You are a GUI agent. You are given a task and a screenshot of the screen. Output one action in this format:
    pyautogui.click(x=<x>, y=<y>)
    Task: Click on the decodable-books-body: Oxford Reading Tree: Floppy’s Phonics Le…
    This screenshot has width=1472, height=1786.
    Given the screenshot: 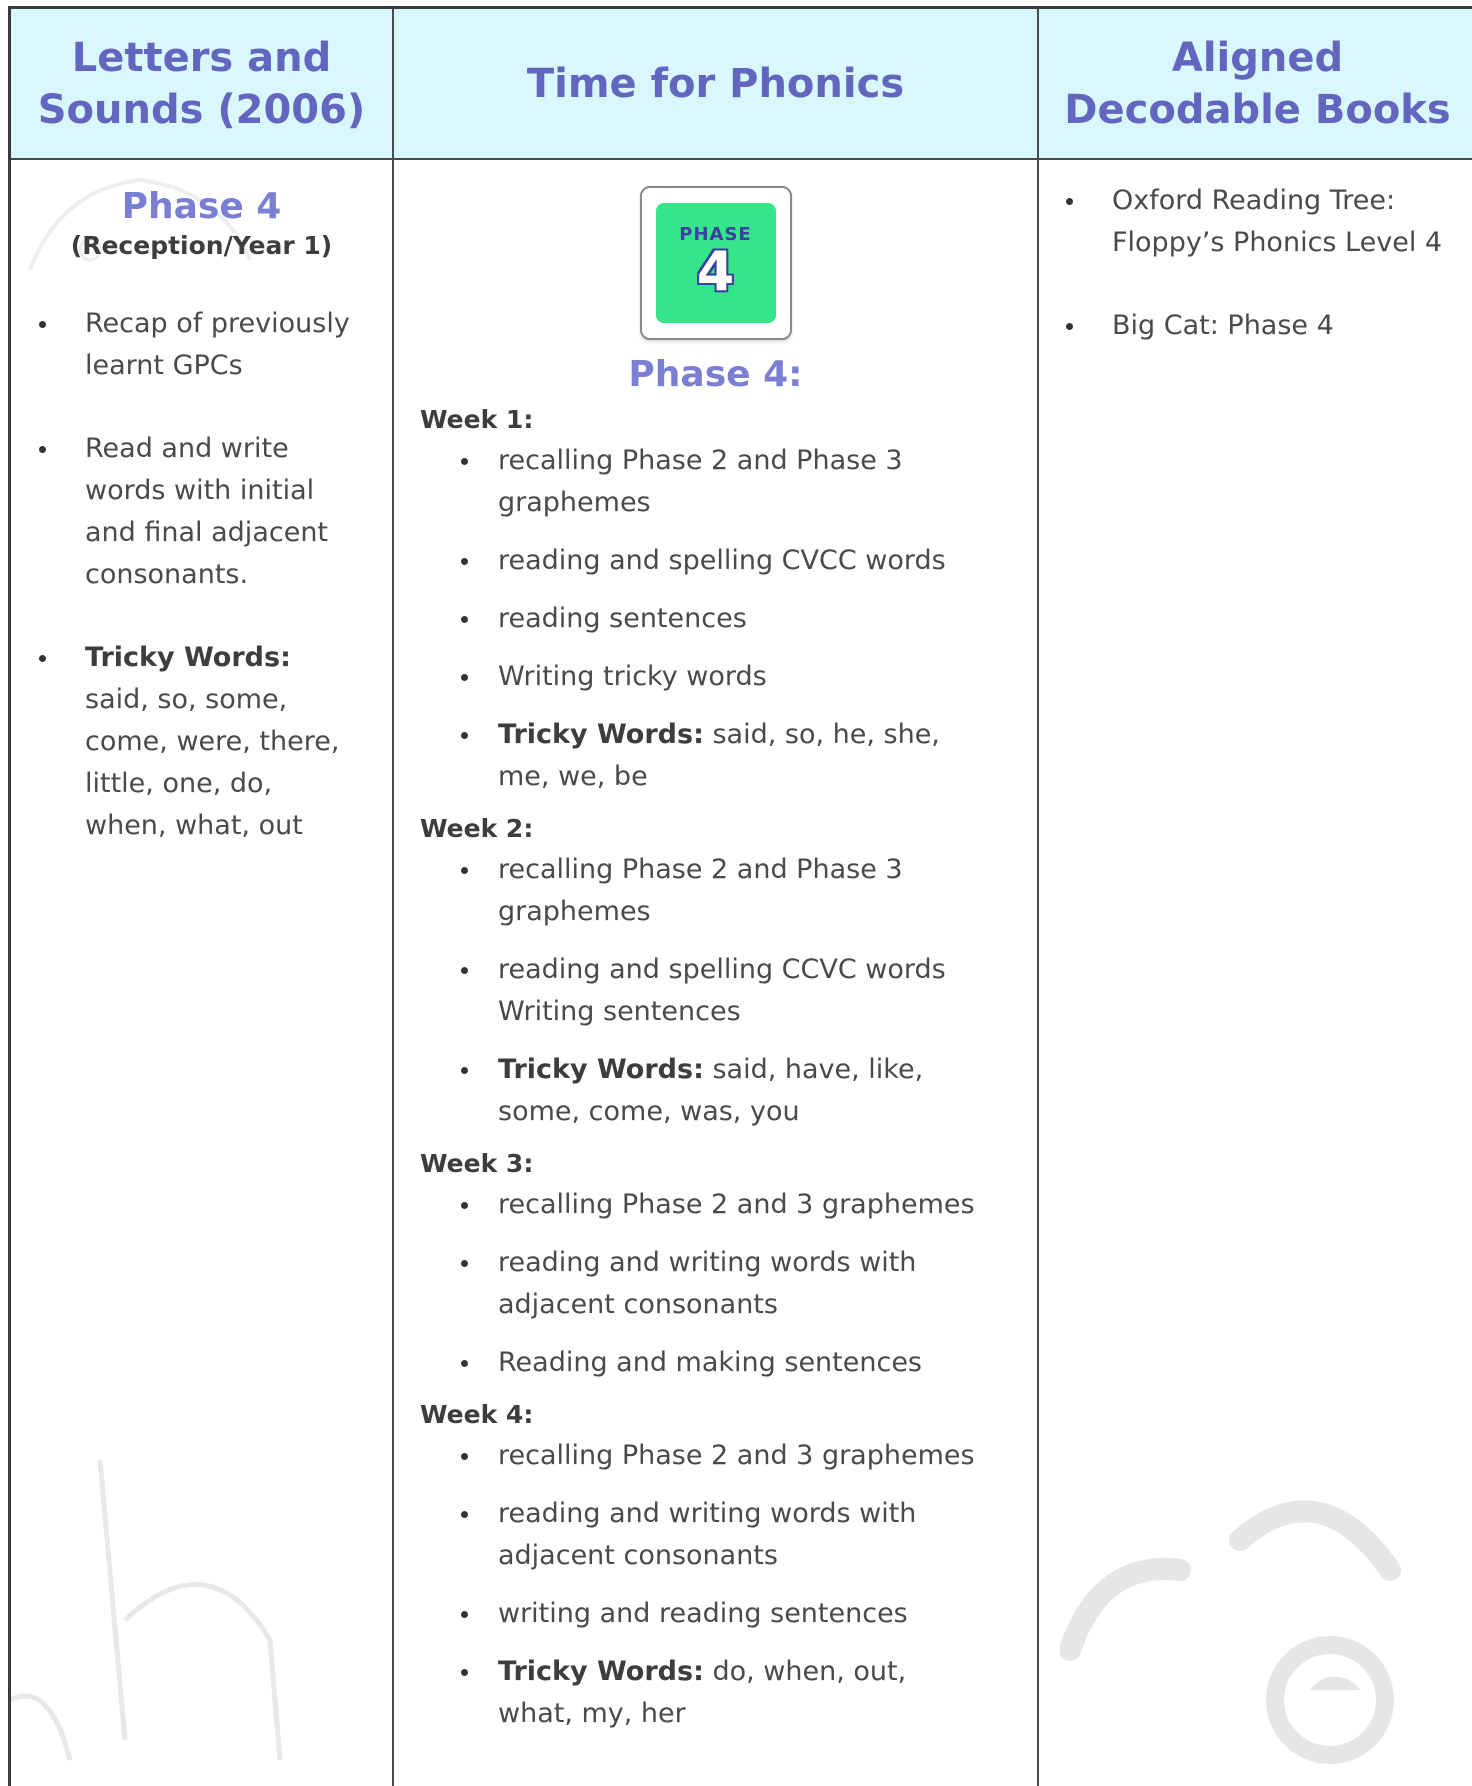 What is the action you would take?
    pyautogui.click(x=1255, y=253)
    